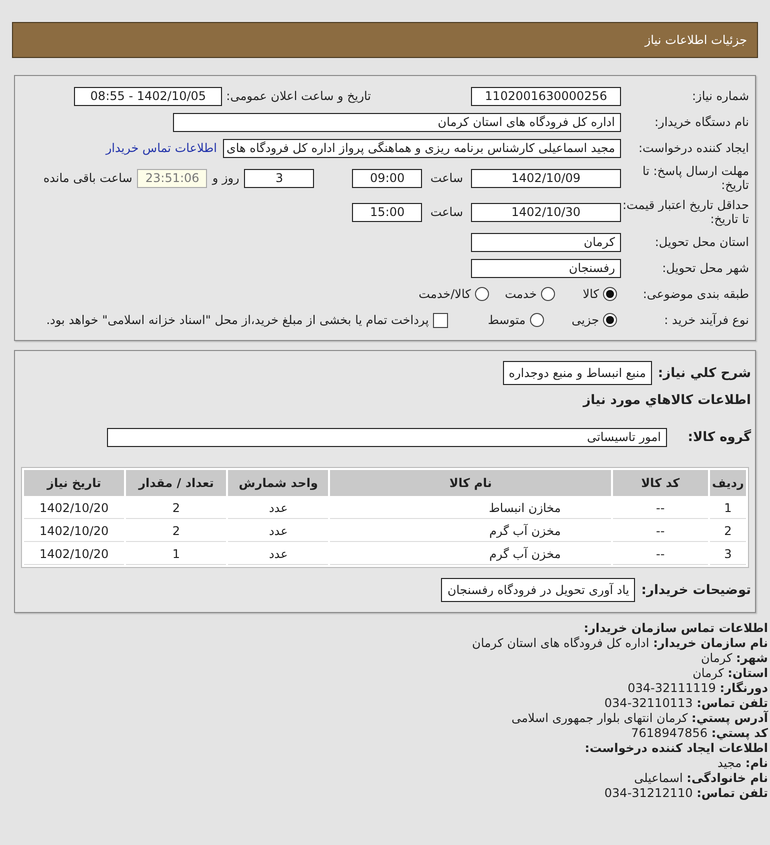 The width and height of the screenshot is (770, 845). Describe the element at coordinates (546, 242) in the screenshot. I see `value-field: کرمان` at that location.